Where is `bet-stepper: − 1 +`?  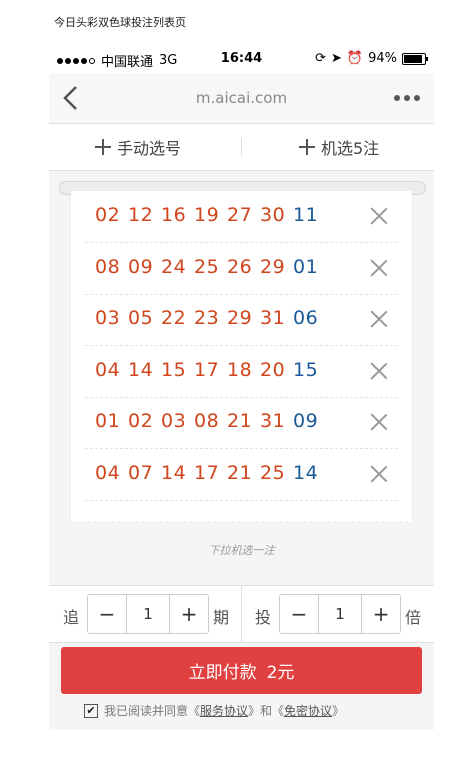 bet-stepper: − 1 + is located at coordinates (340, 614).